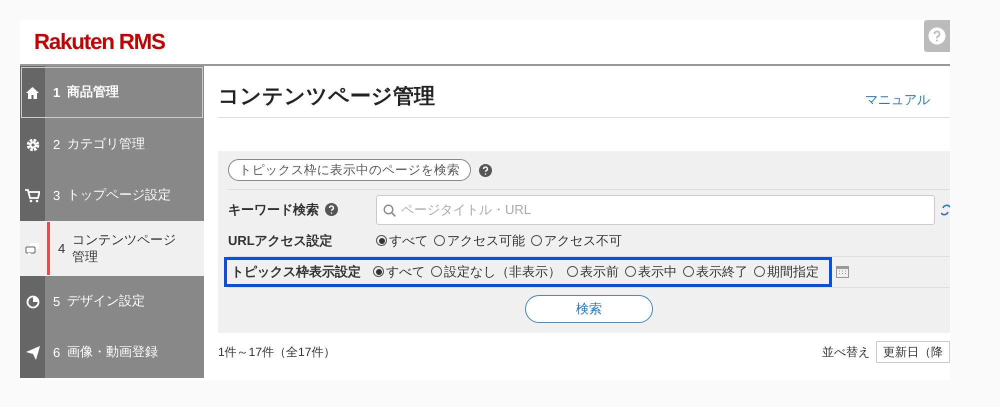  I want to click on calendar-icon, so click(842, 271).